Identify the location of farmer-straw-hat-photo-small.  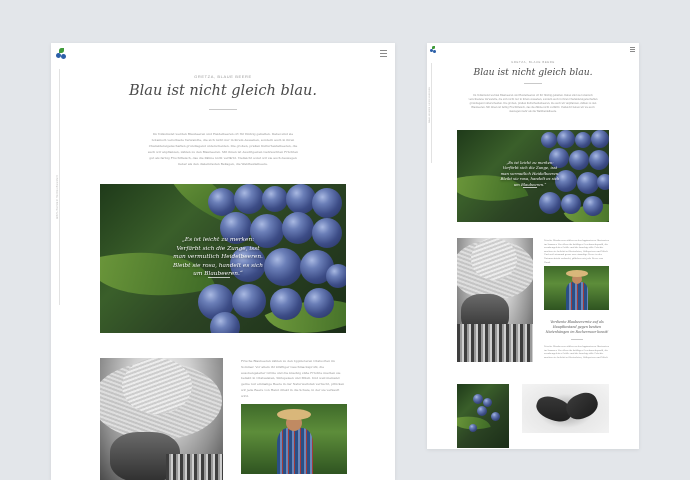
(495, 300).